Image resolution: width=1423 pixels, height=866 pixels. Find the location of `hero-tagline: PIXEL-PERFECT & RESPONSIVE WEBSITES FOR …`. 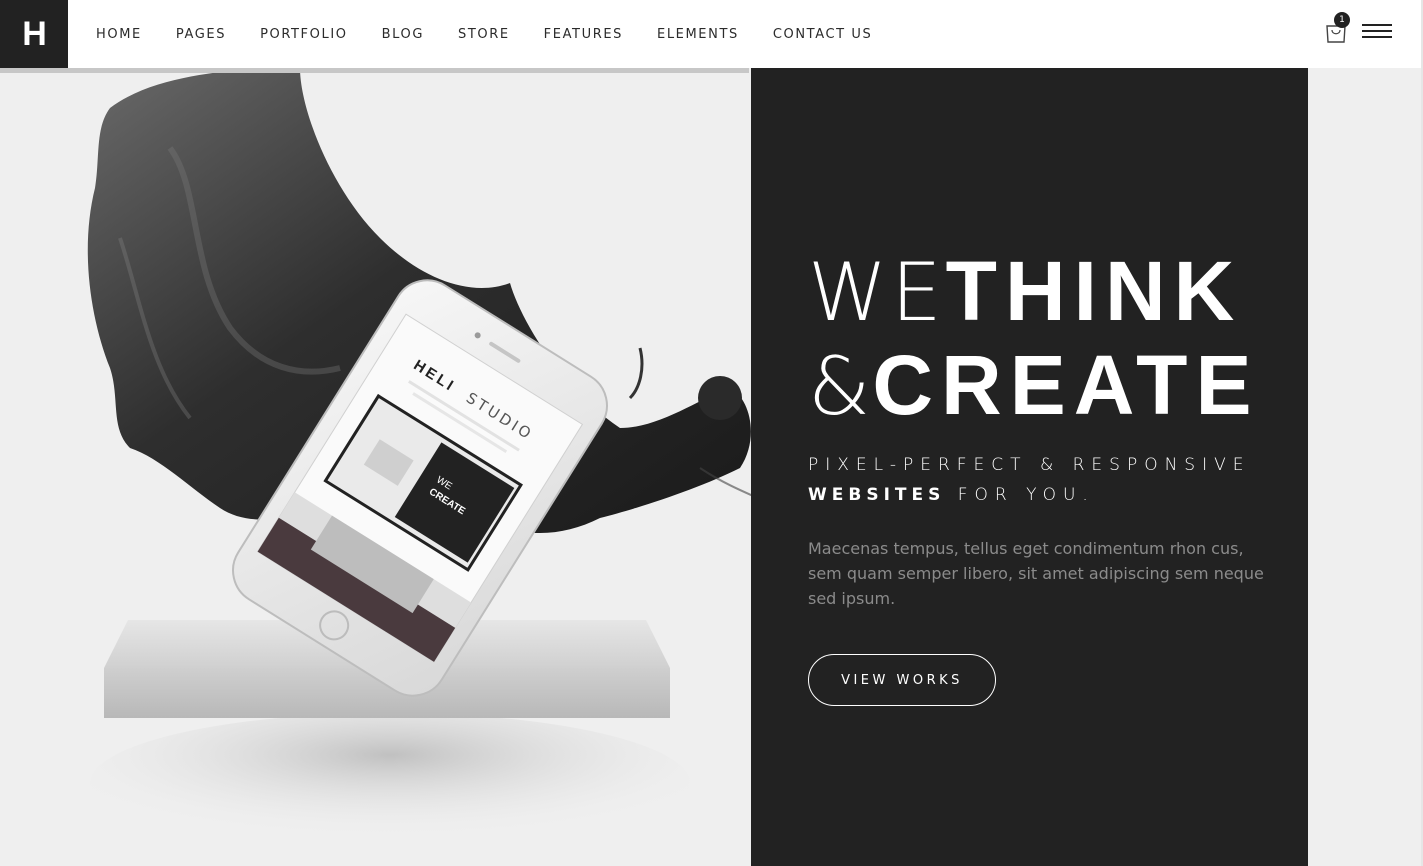

hero-tagline: PIXEL-PERFECT & RESPONSIVE WEBSITES FOR … is located at coordinates (1029, 480).